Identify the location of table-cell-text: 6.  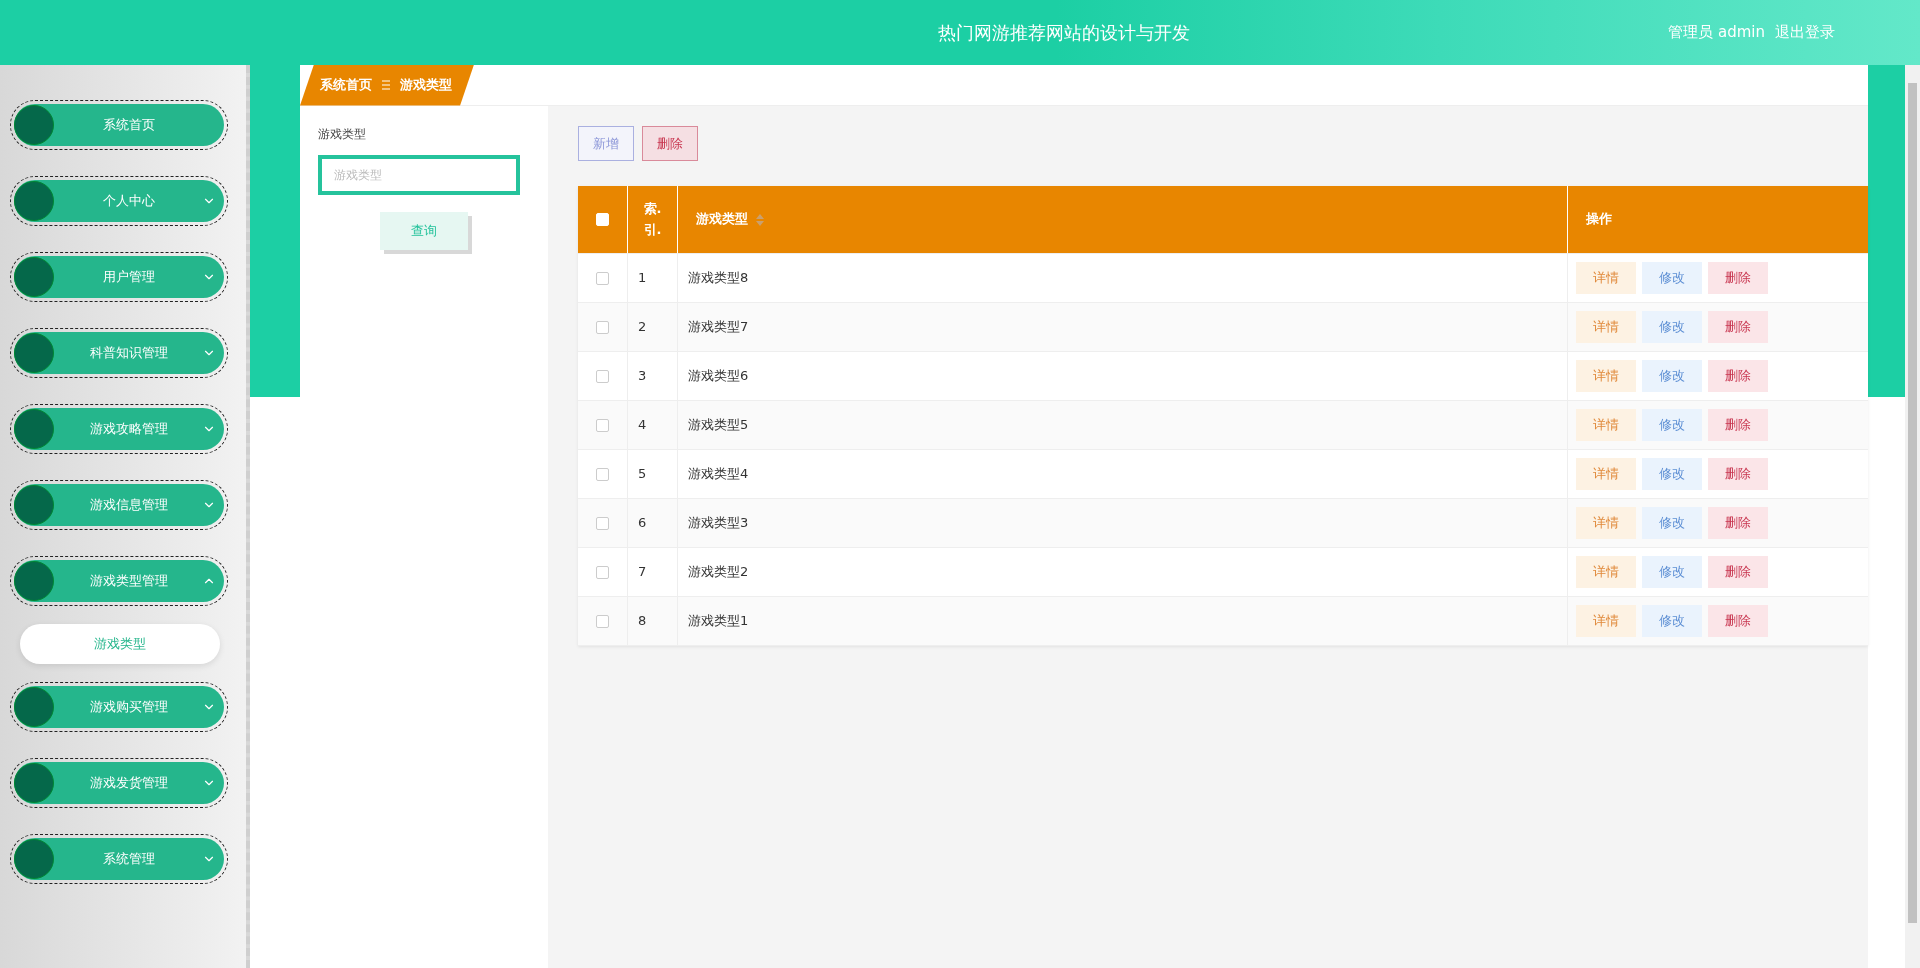
(642, 522).